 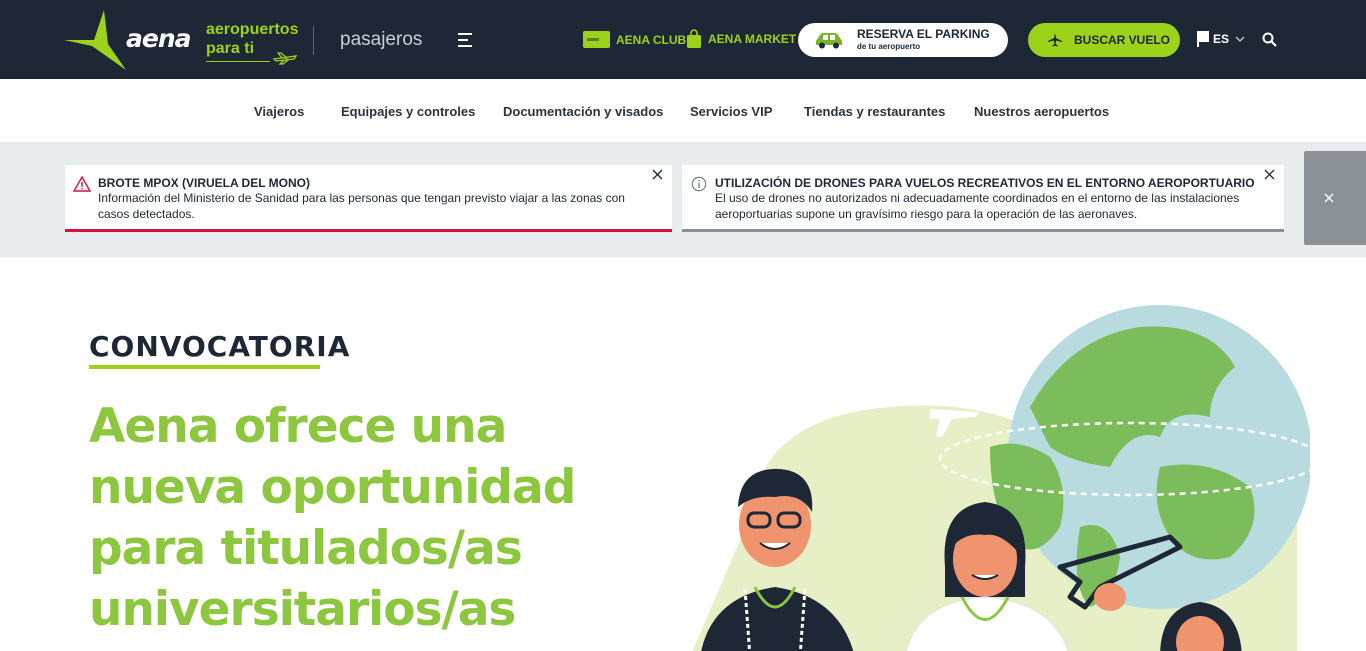 I want to click on brand-name: aena, so click(x=158, y=38).